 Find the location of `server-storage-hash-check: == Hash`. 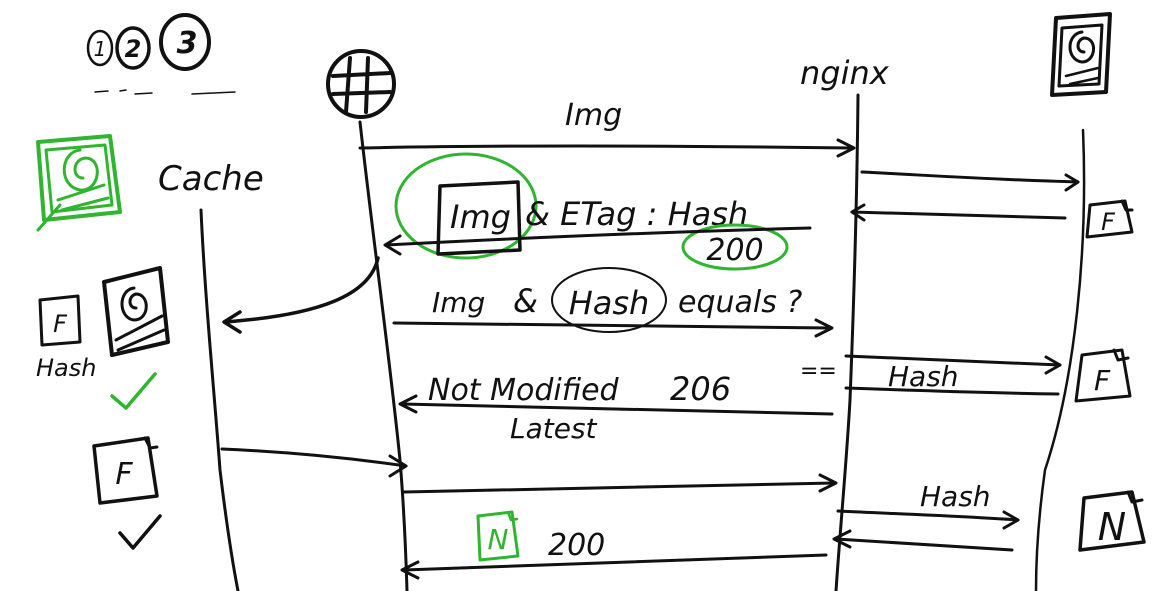

server-storage-hash-check: == Hash is located at coordinates (931, 375).